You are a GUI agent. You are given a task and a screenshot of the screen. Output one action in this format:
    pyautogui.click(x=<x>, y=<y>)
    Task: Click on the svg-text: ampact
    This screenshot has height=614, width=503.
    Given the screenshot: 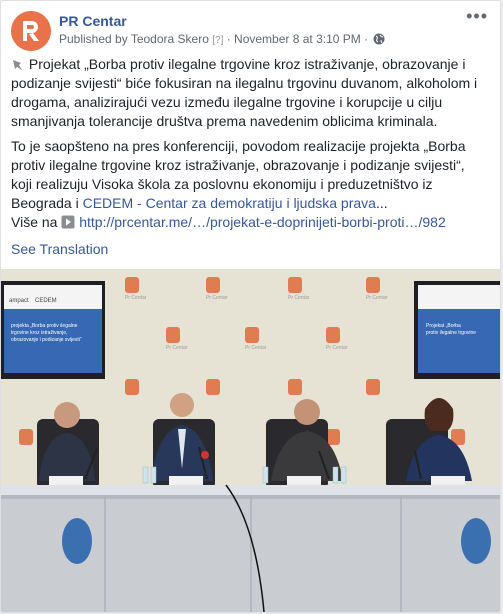 What is the action you would take?
    pyautogui.click(x=19, y=301)
    